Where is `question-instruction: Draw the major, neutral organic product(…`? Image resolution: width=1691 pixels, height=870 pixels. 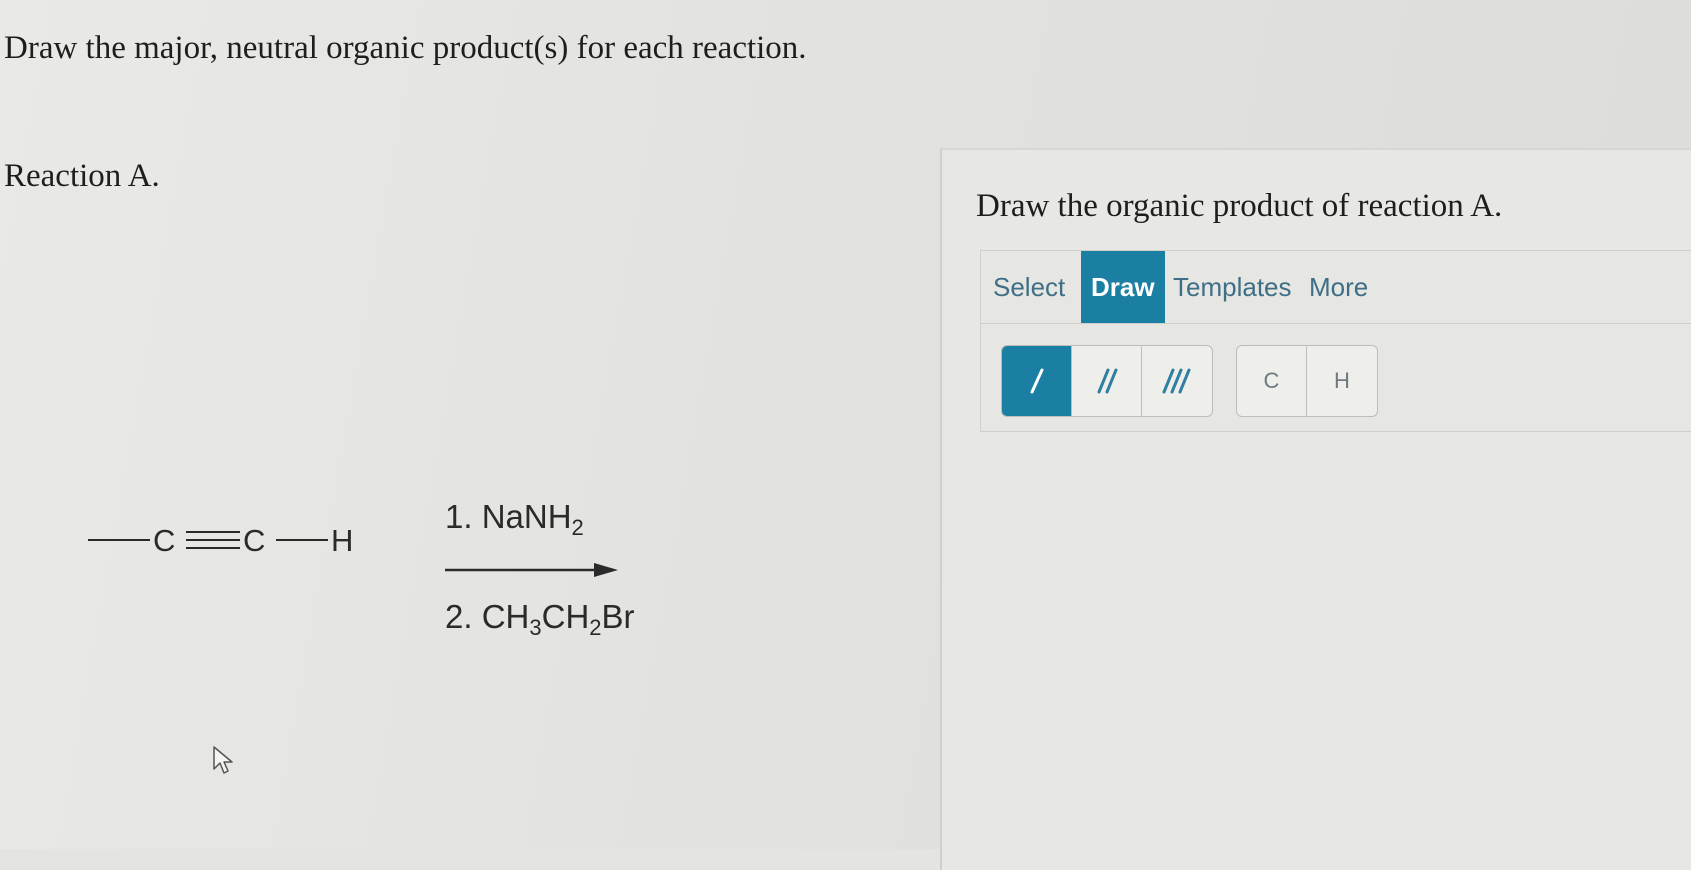 question-instruction: Draw the major, neutral organic product(… is located at coordinates (405, 48).